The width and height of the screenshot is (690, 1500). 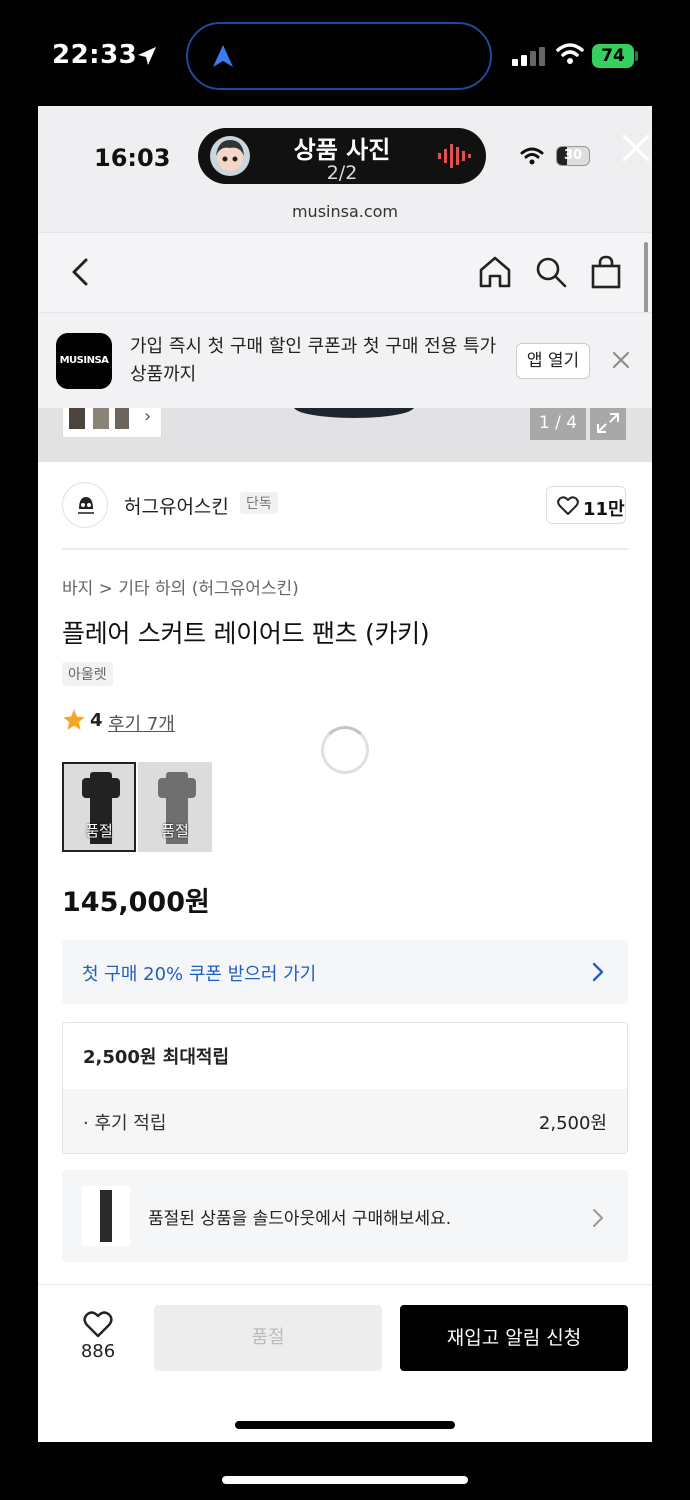 What do you see at coordinates (268, 1338) in the screenshot?
I see `soldout-button: 품절` at bounding box center [268, 1338].